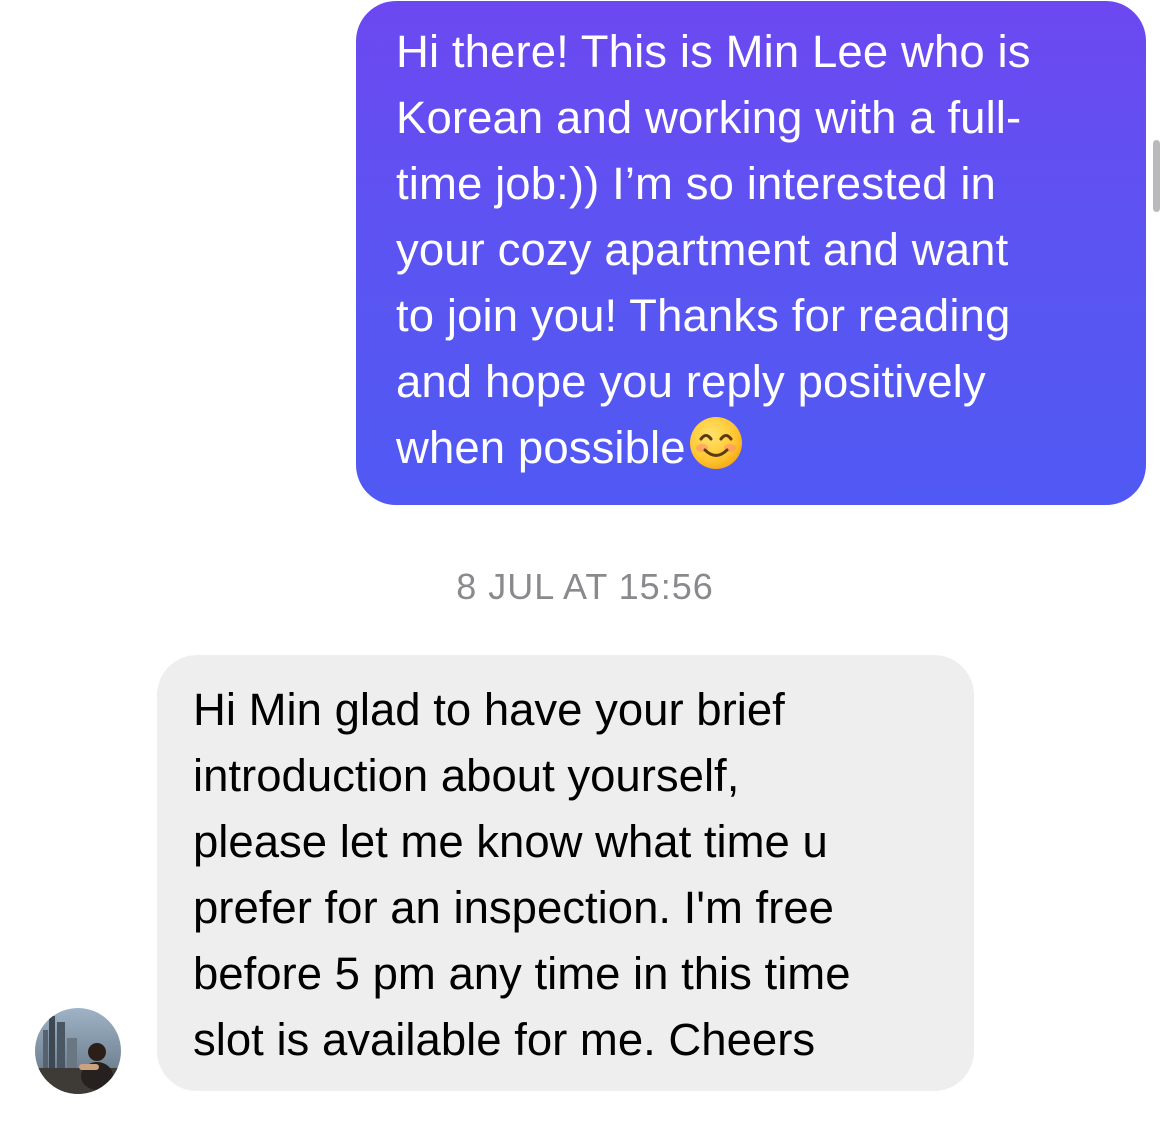 The width and height of the screenshot is (1170, 1127). Describe the element at coordinates (713, 51) in the screenshot. I see `message-line: Hi there! This is Min Lee who is` at that location.